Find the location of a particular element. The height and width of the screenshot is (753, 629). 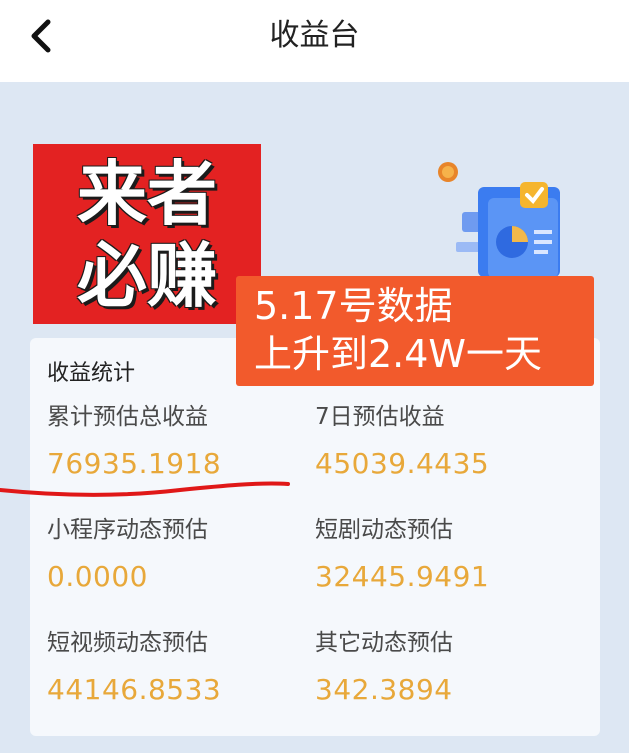

shortdrama-value: 32445.9491 is located at coordinates (402, 576).